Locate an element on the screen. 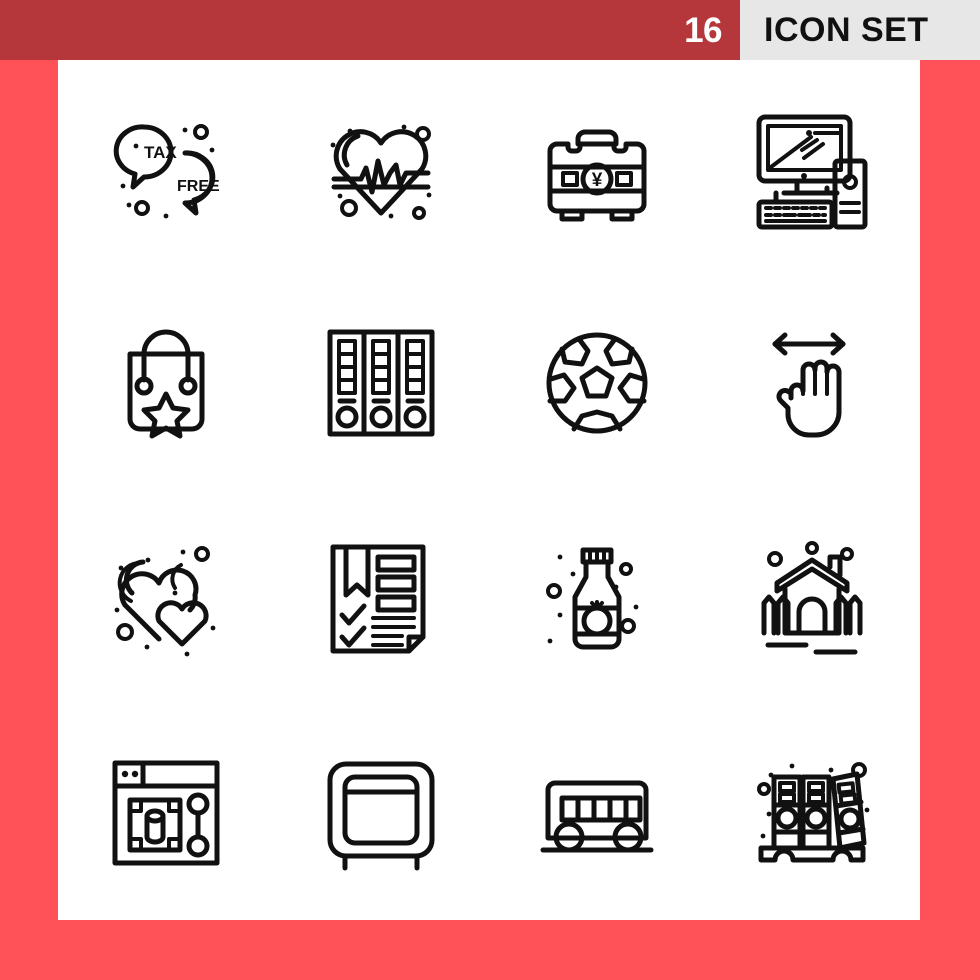 This screenshot has width=980, height=980. browser-database-icon is located at coordinates (166, 812).